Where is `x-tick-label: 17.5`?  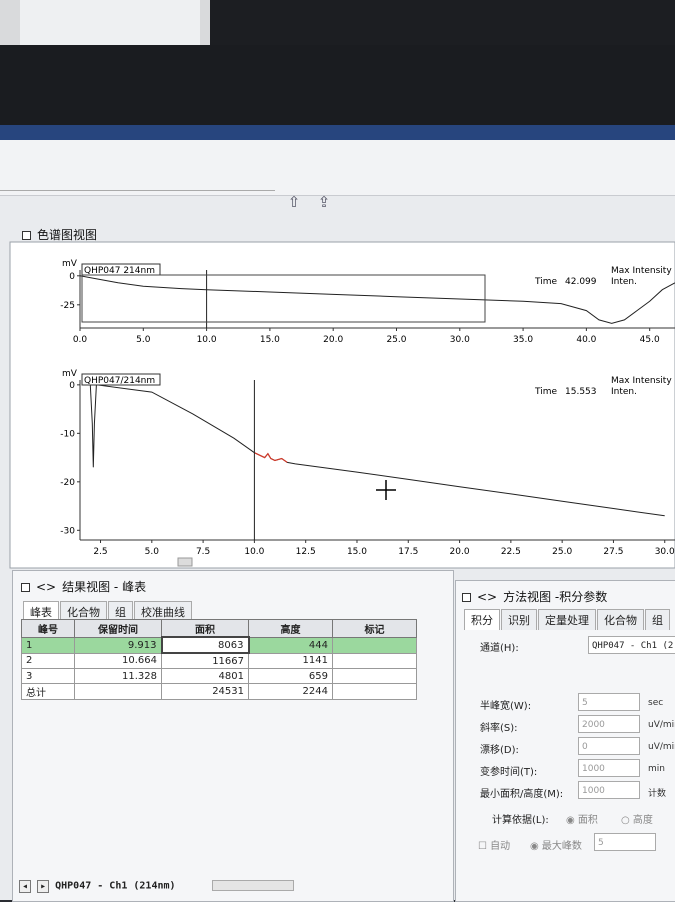
x-tick-label: 17.5 is located at coordinates (408, 552).